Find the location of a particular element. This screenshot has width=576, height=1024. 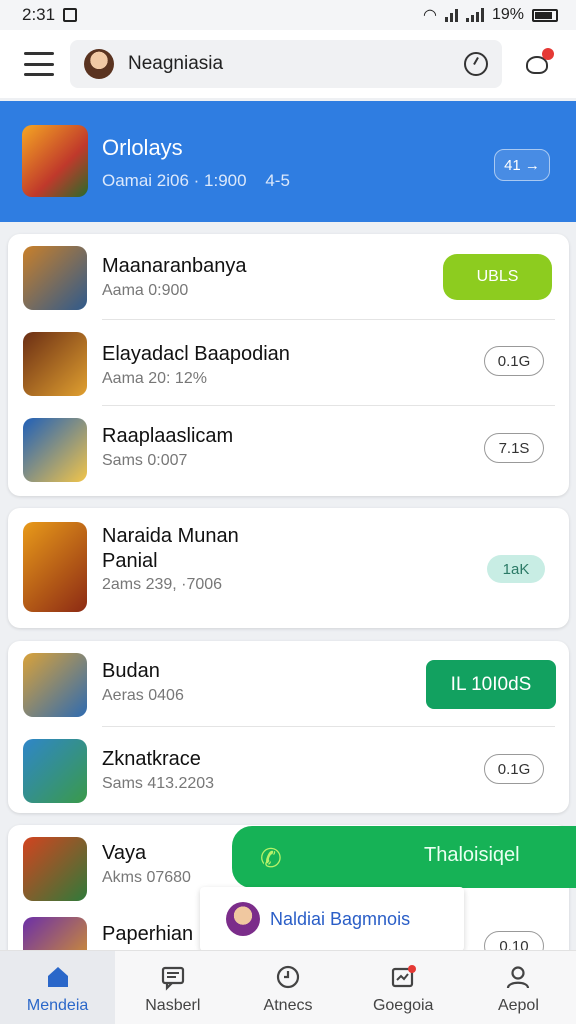

search-bar: Neagniasia is located at coordinates (286, 64).